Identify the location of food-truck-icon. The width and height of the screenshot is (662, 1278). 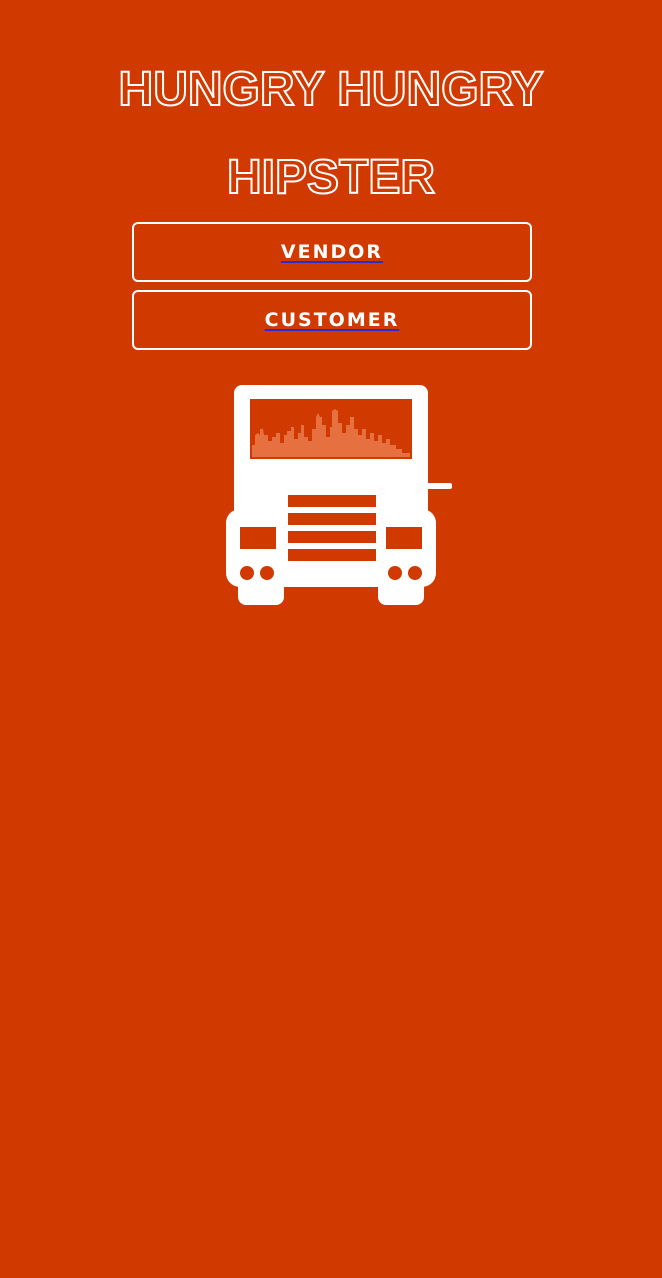
(339, 495).